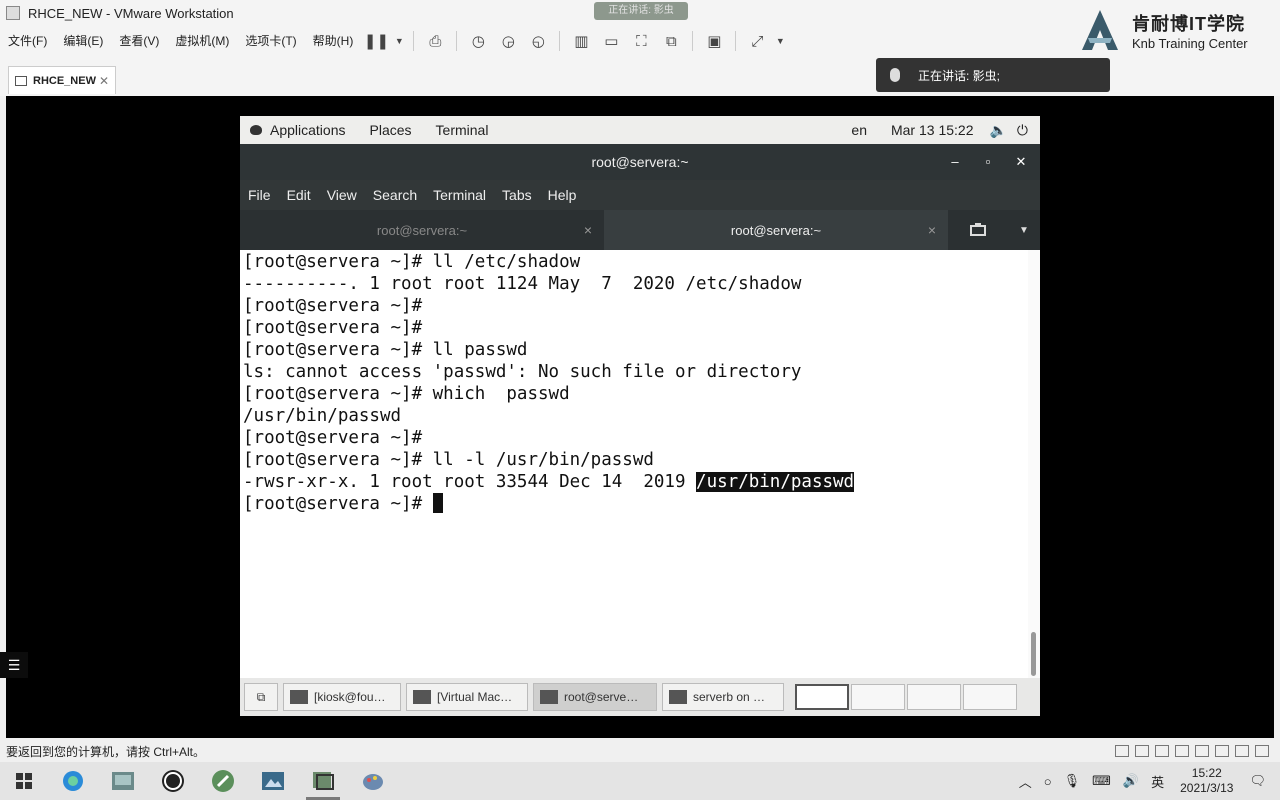 This screenshot has width=1280, height=800. I want to click on menu-help: 帮助(H), so click(333, 41).